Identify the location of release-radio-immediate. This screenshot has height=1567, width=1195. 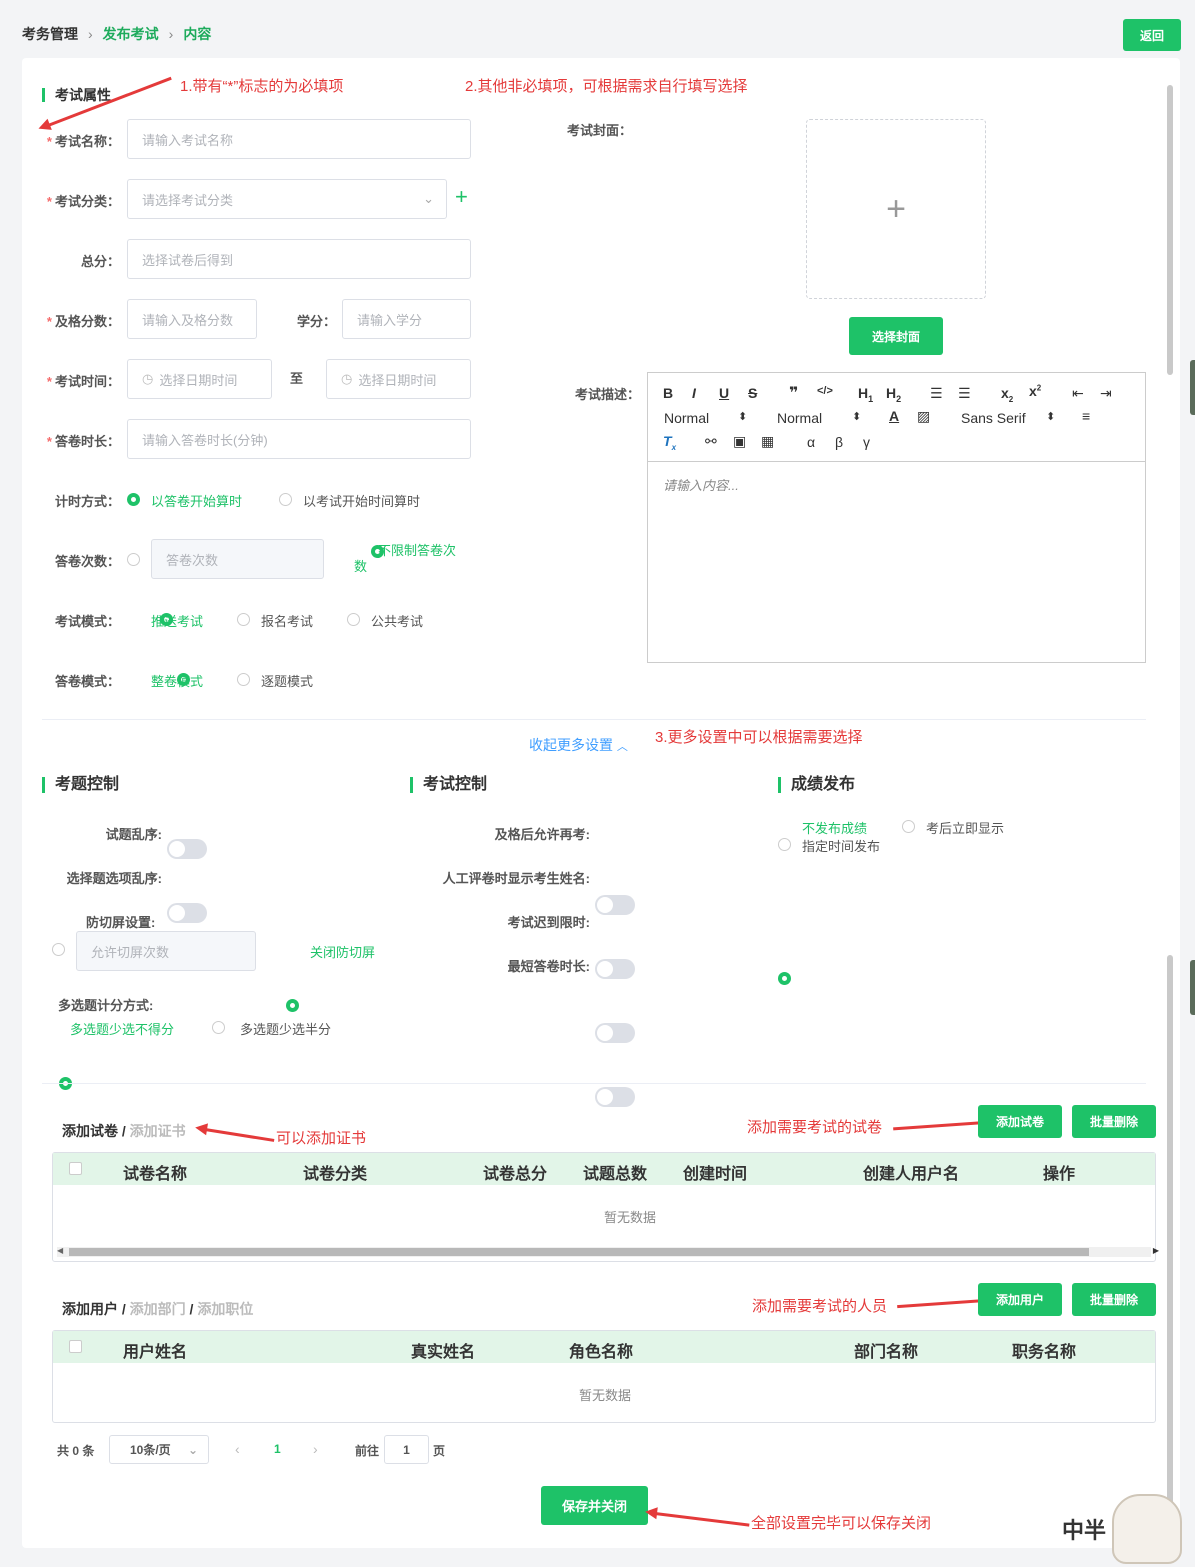
(908, 826).